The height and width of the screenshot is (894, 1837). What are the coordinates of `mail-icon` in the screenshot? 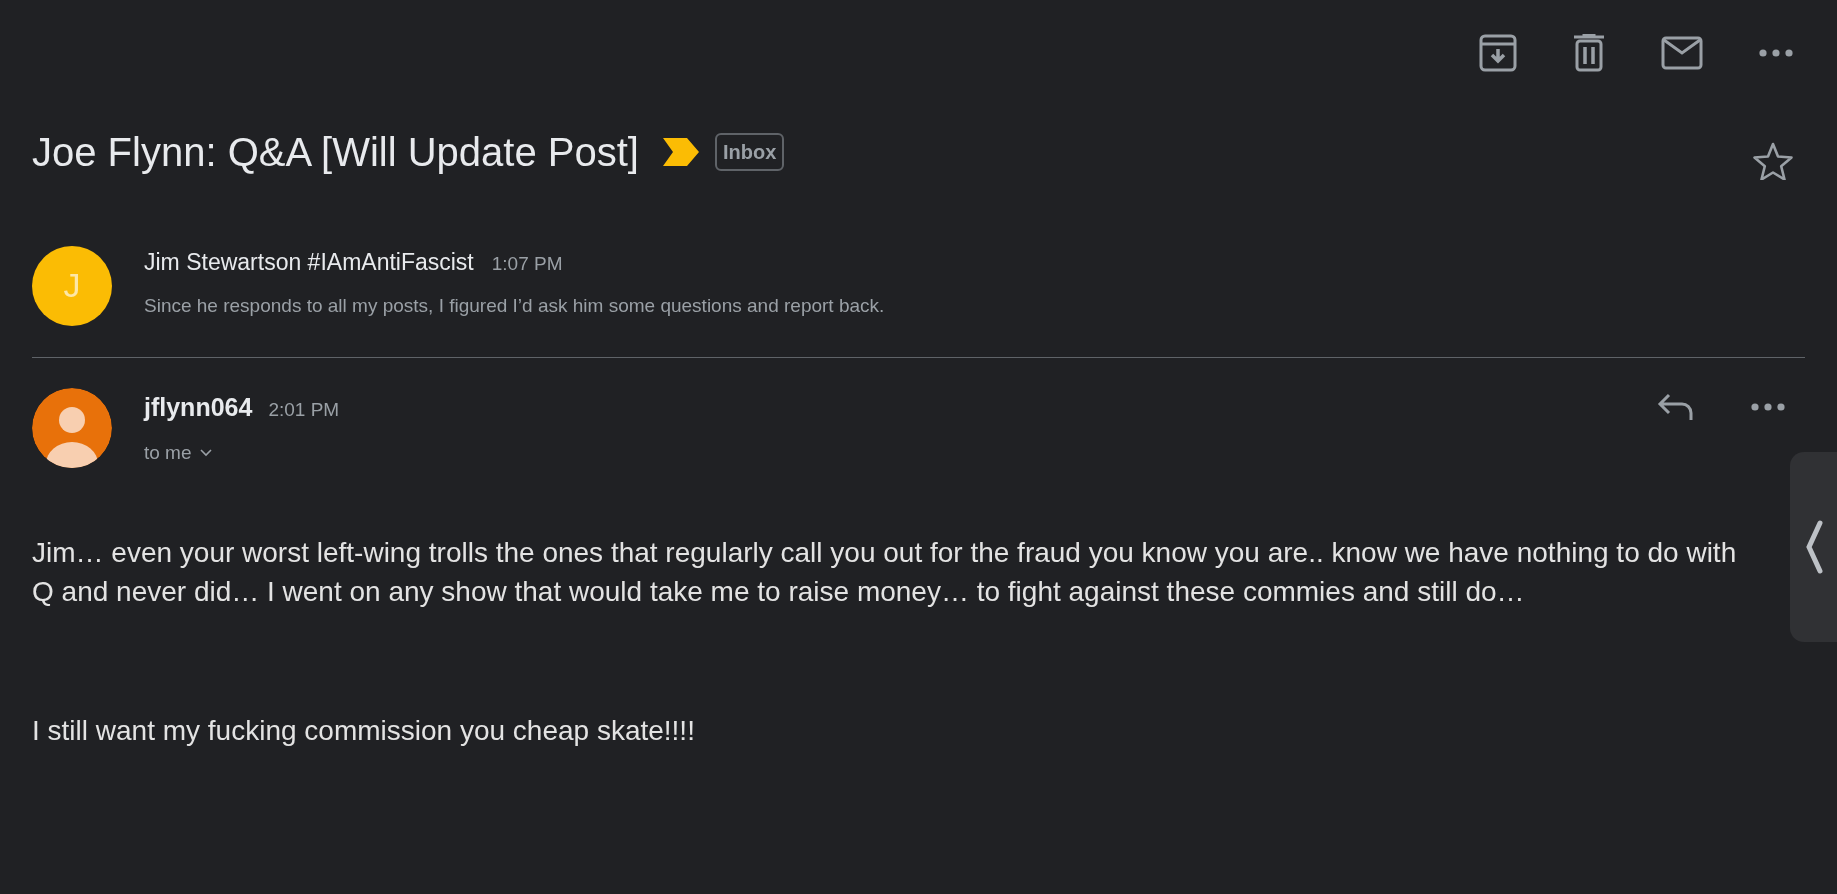 It's located at (1682, 53).